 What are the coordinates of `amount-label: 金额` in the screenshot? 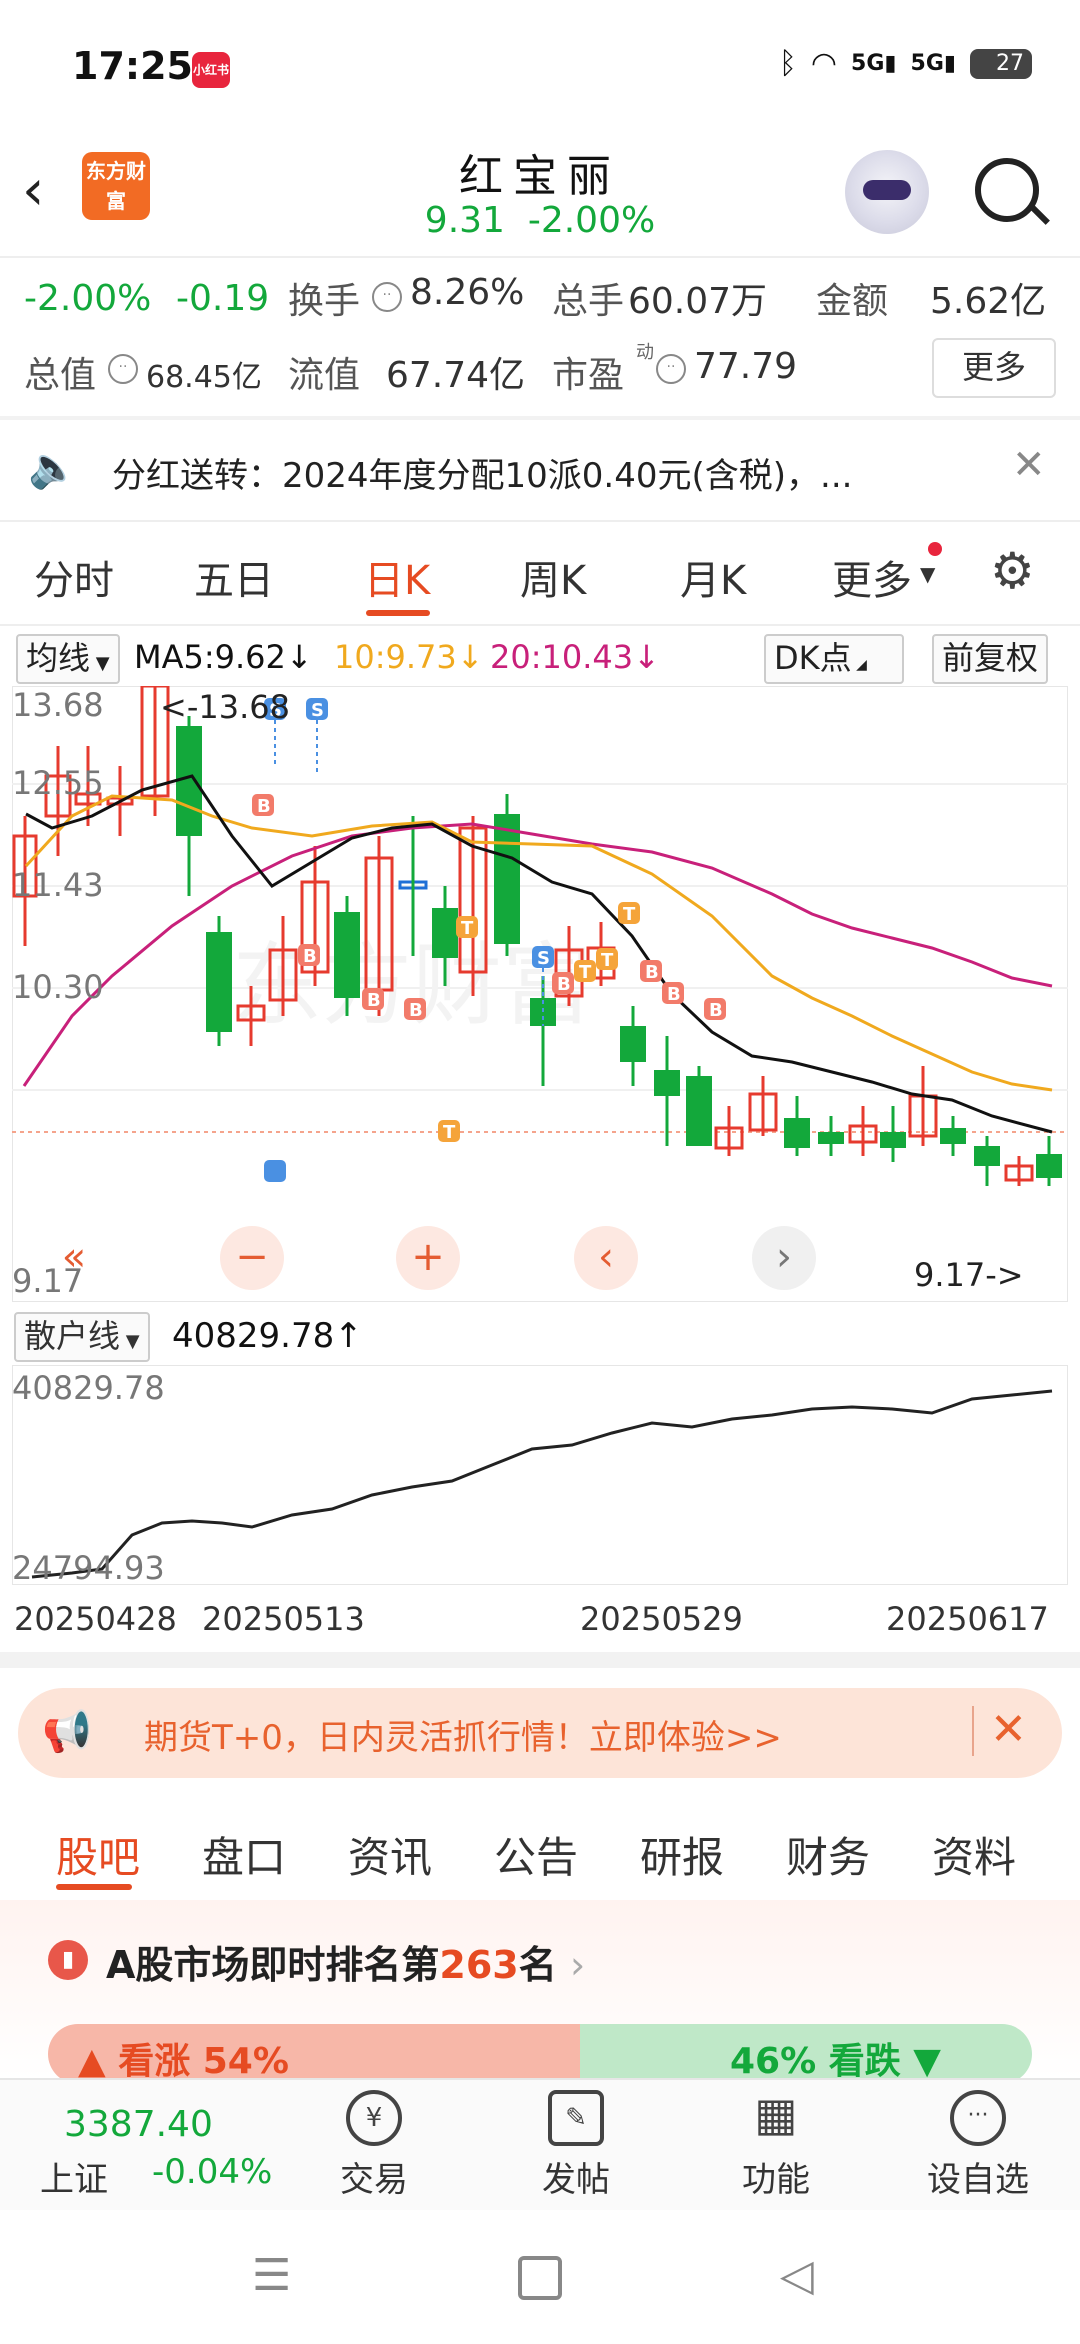 It's located at (852, 301).